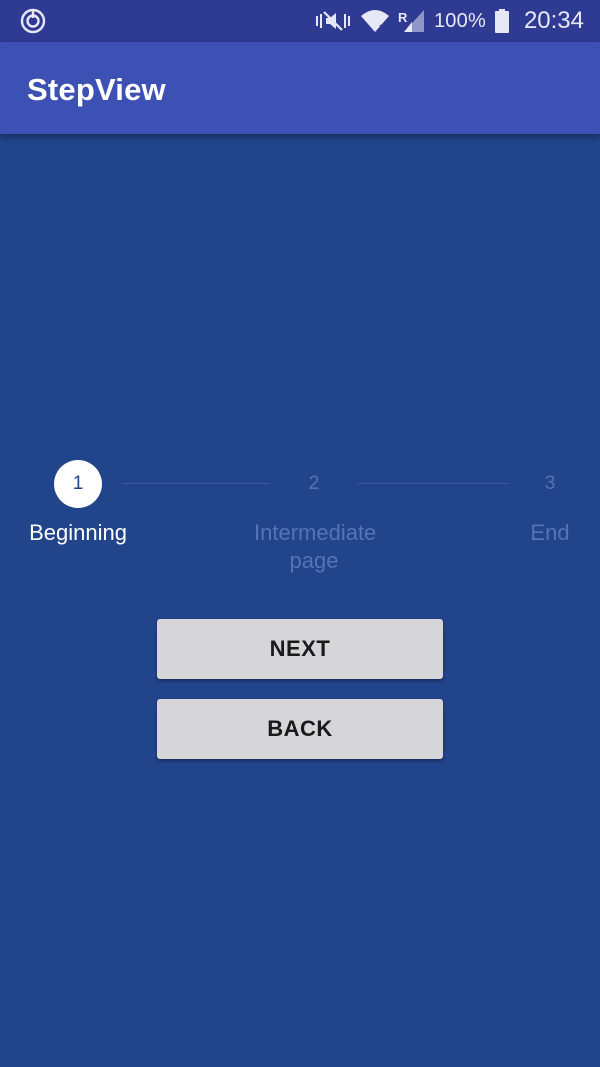 The width and height of the screenshot is (600, 1067). What do you see at coordinates (375, 21) in the screenshot?
I see `wifi-icon` at bounding box center [375, 21].